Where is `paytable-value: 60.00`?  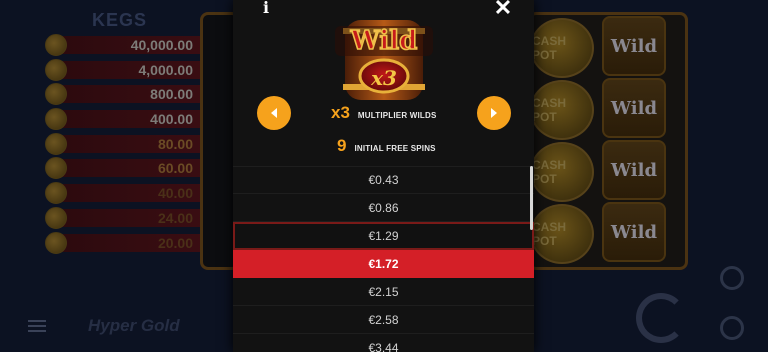 paytable-value: 60.00 is located at coordinates (175, 168).